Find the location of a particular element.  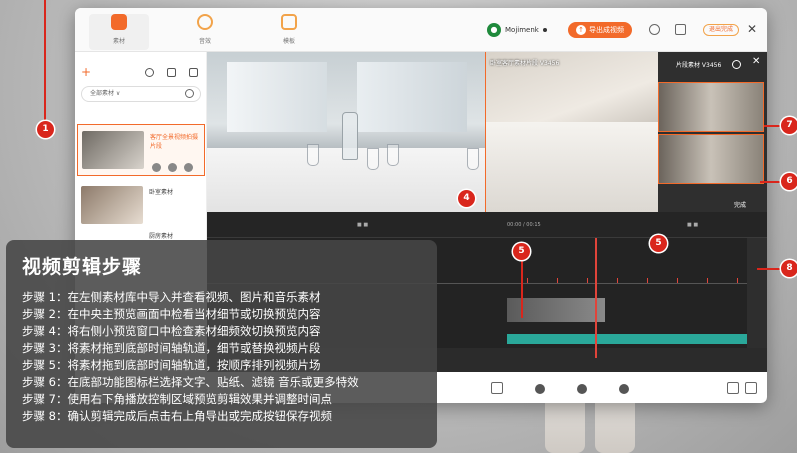

filter-label: 全部素材 ∨ is located at coordinates (105, 93).